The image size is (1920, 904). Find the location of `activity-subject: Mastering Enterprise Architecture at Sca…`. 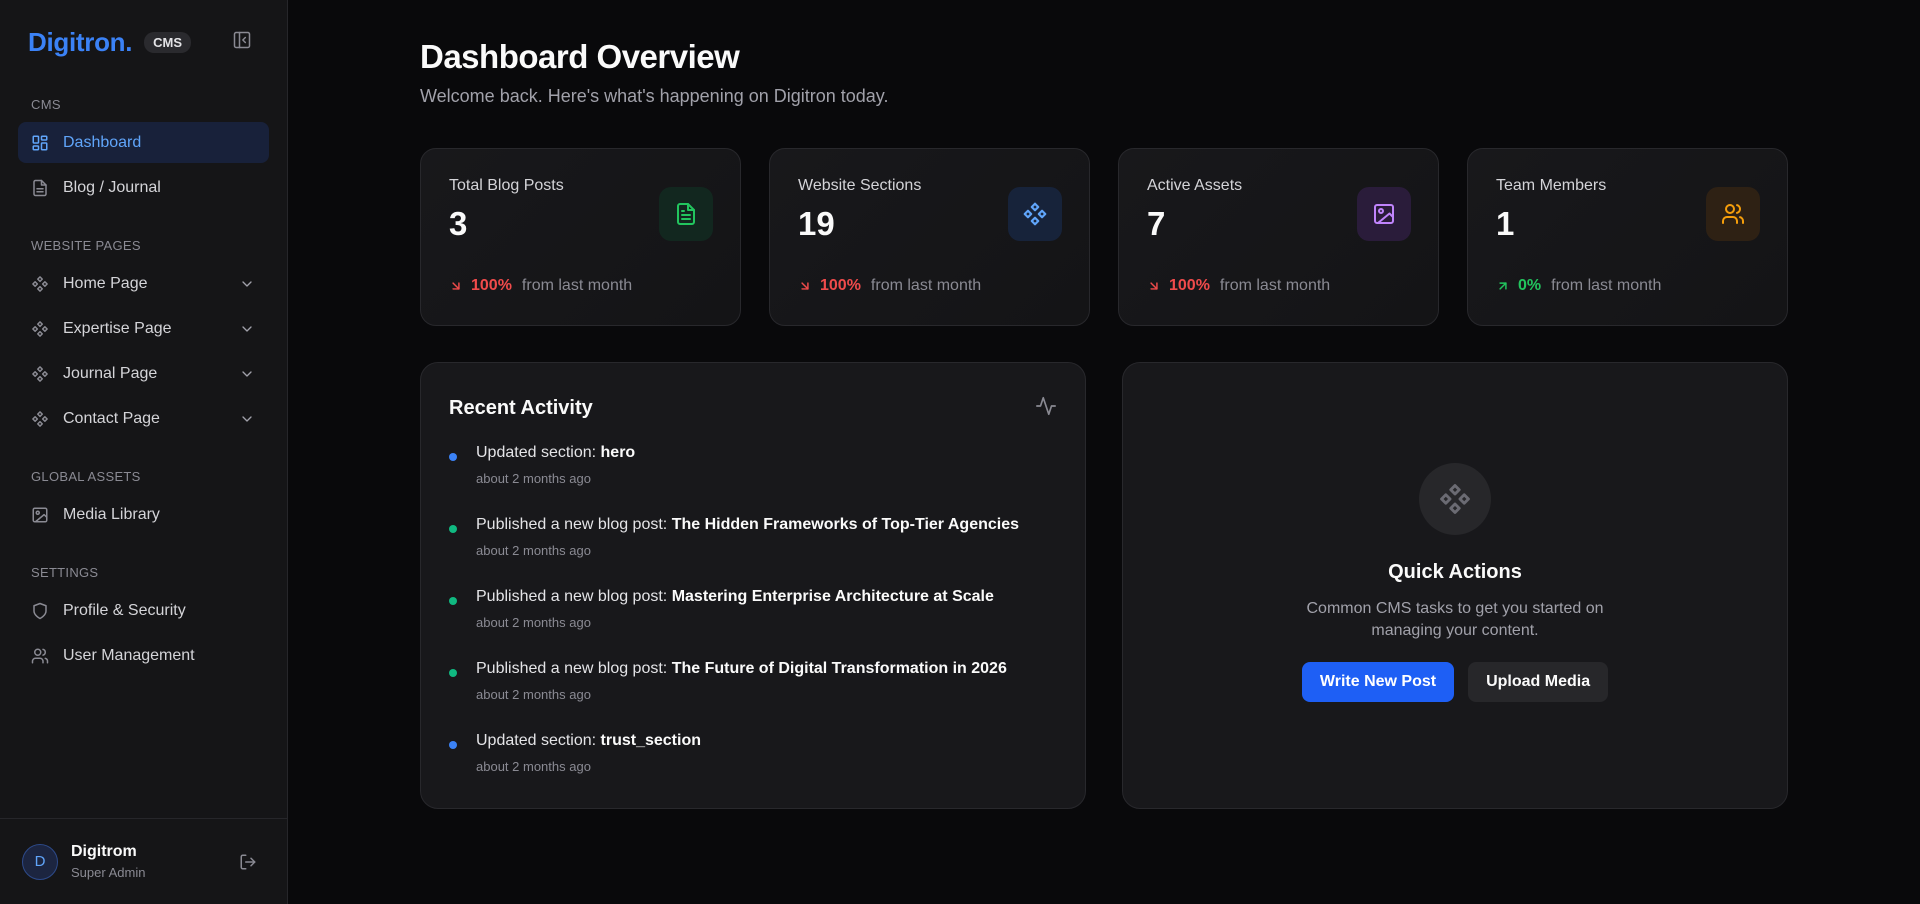

activity-subject: Mastering Enterprise Architecture at Sca… is located at coordinates (832, 596).